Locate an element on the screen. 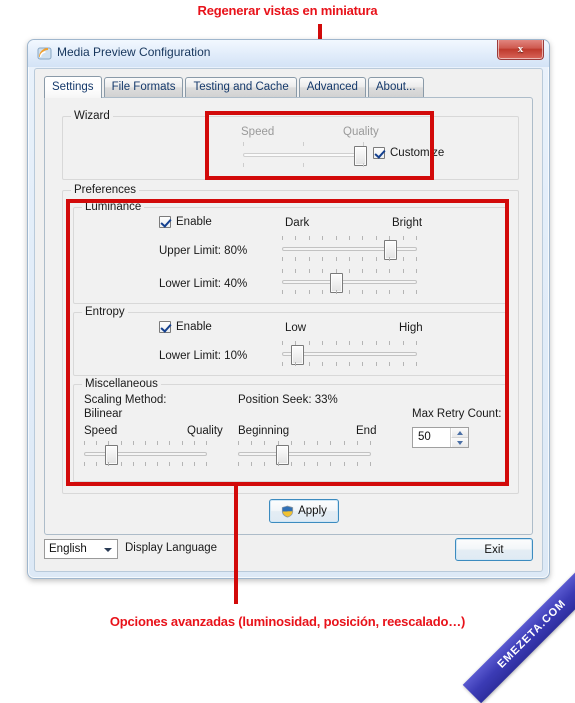  wizard-group-label: Wizard is located at coordinates (92, 116).